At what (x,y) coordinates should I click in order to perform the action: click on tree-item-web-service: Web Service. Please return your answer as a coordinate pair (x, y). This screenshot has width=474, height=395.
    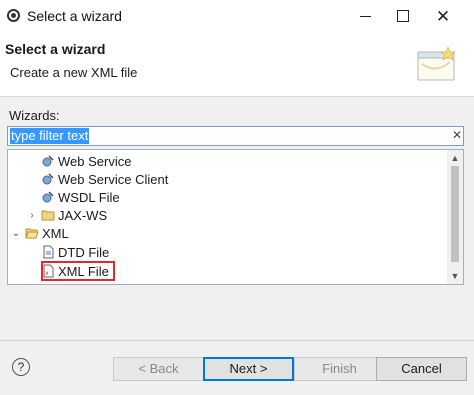
    Looking at the image, I should click on (86, 161).